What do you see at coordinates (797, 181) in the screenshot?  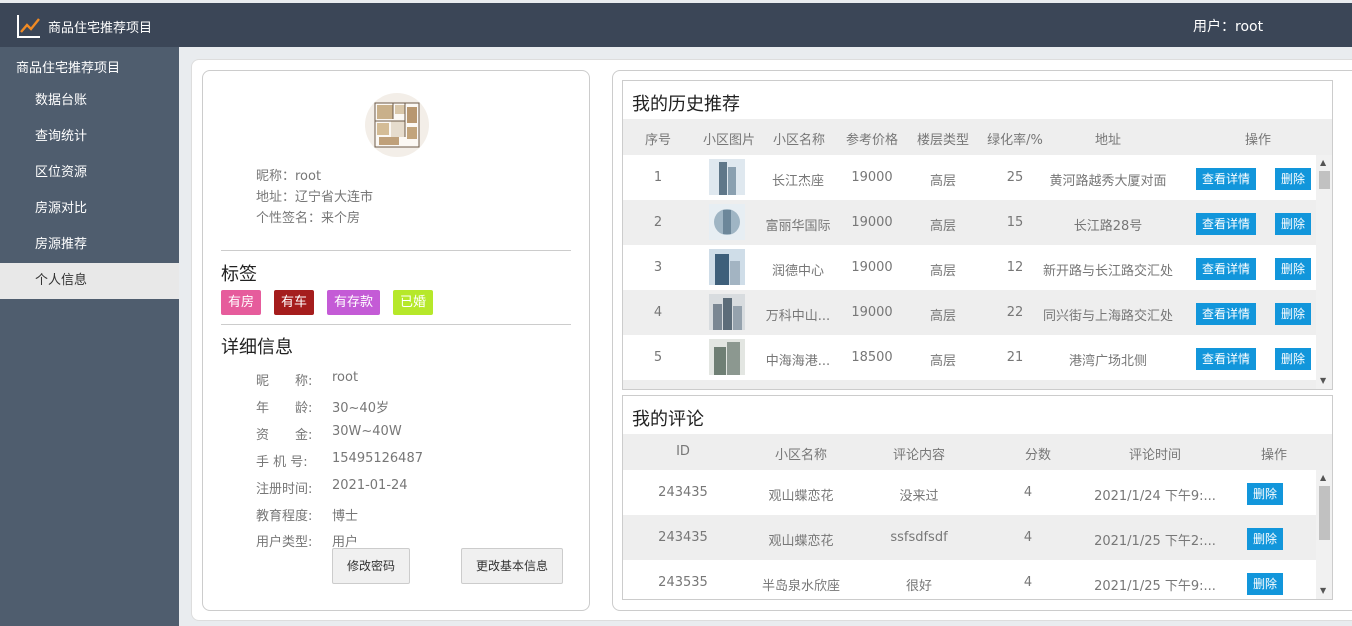 I see `community-name: 长江杰座` at bounding box center [797, 181].